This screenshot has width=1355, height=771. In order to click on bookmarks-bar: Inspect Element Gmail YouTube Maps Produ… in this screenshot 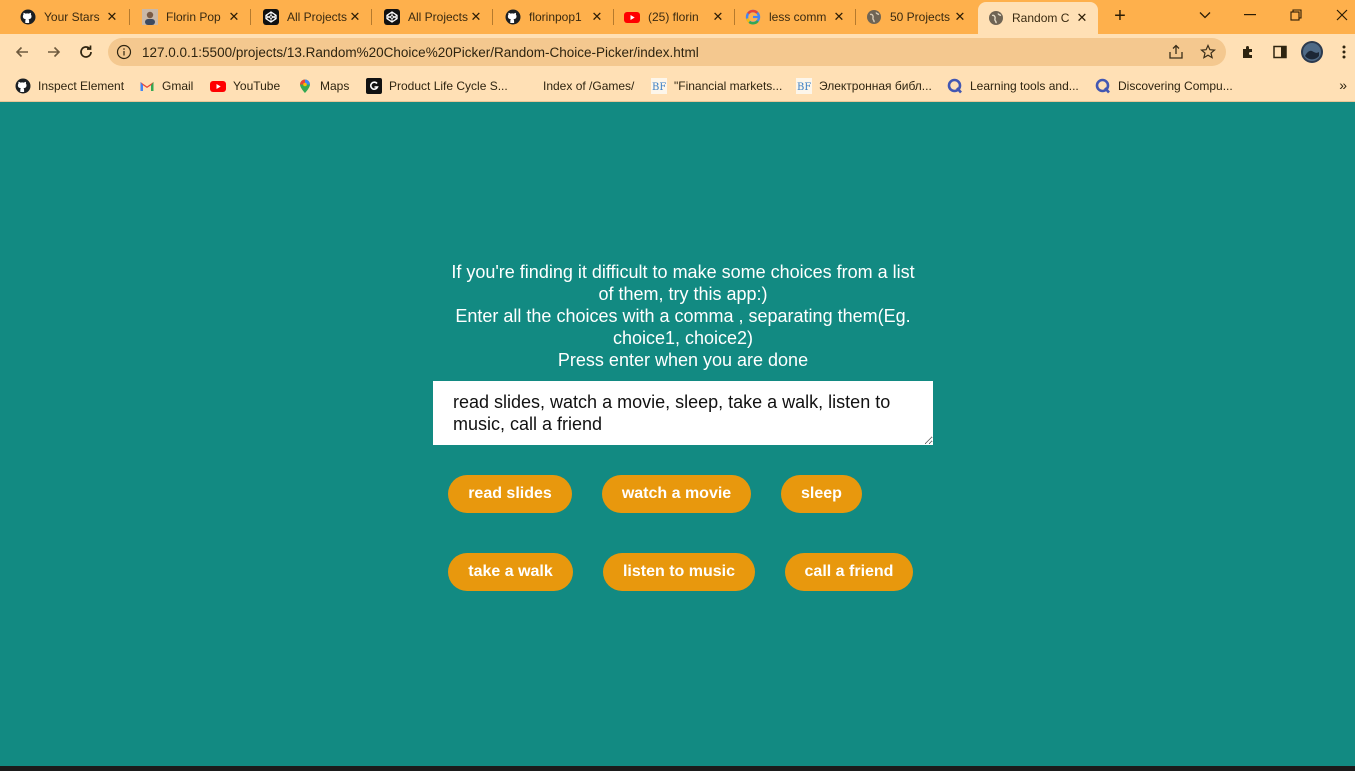, I will do `click(677, 86)`.